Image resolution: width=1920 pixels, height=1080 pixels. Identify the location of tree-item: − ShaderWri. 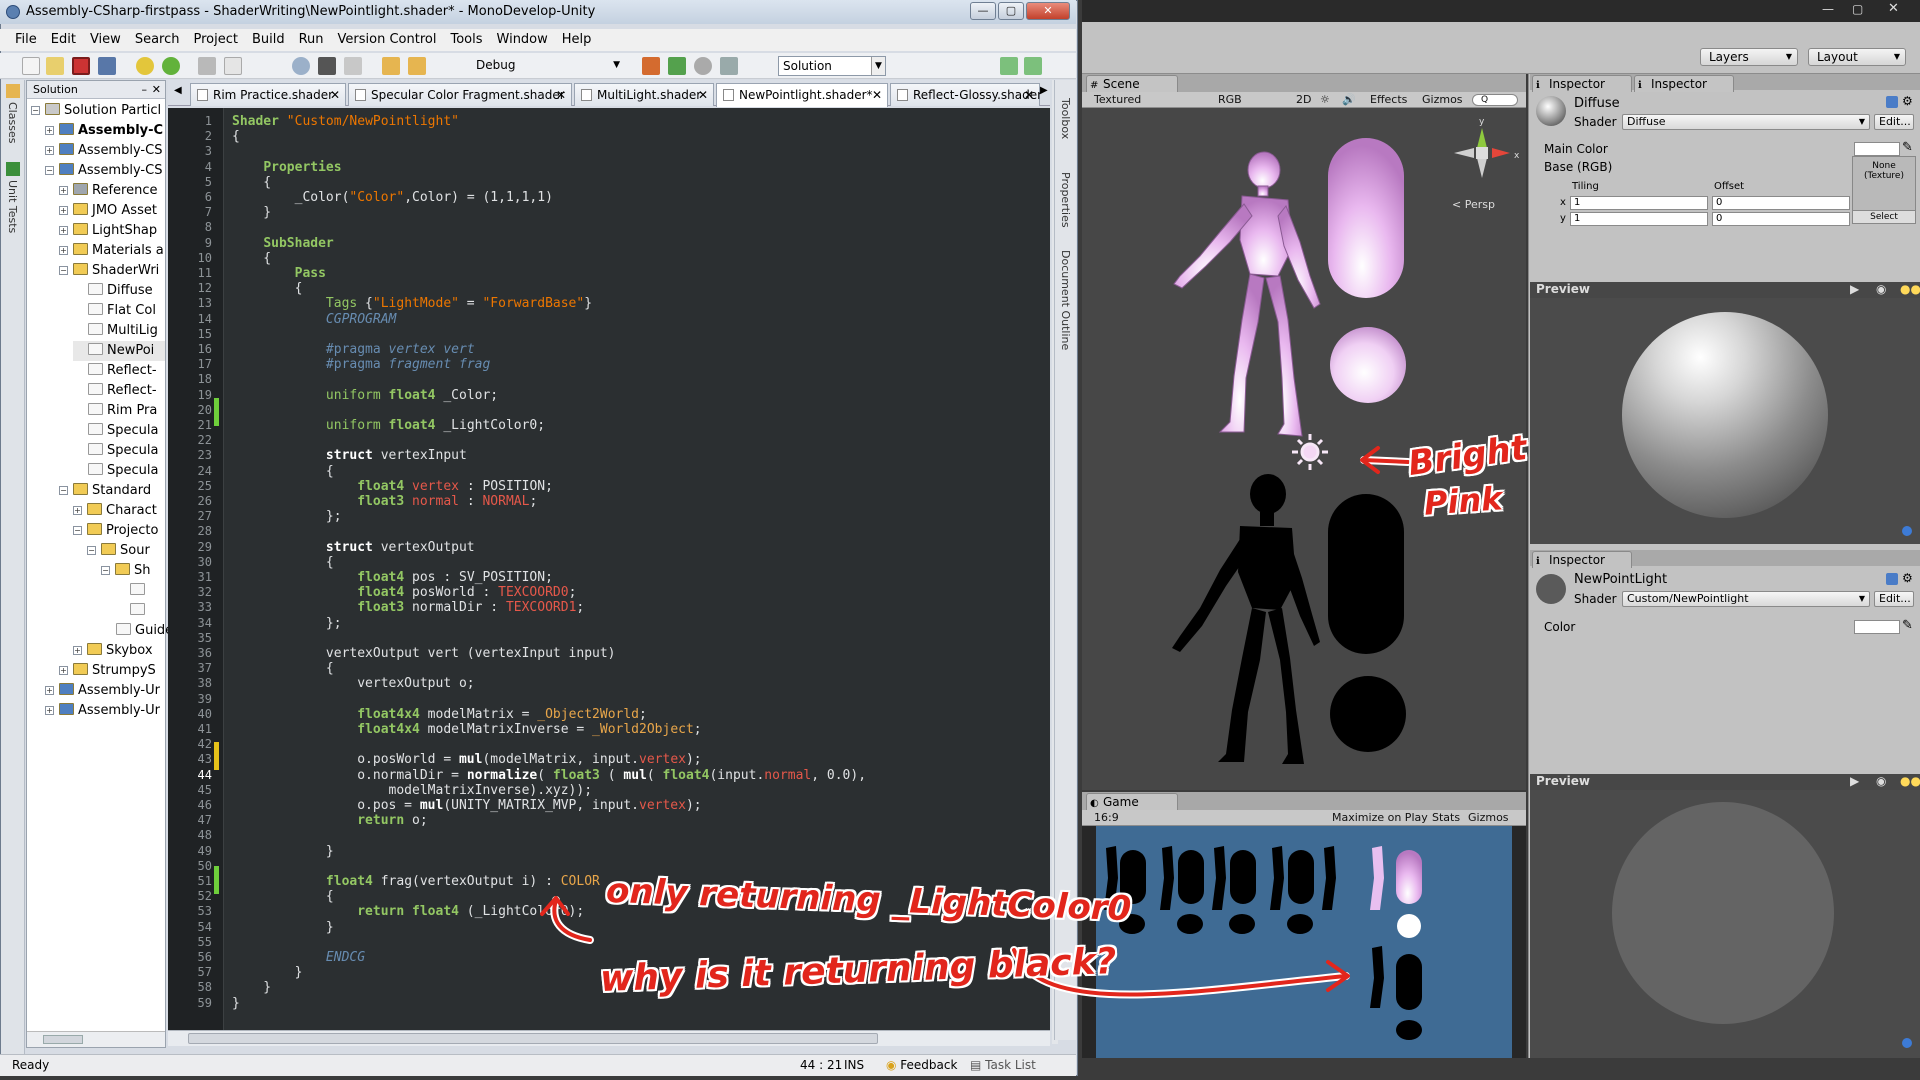
(109, 271).